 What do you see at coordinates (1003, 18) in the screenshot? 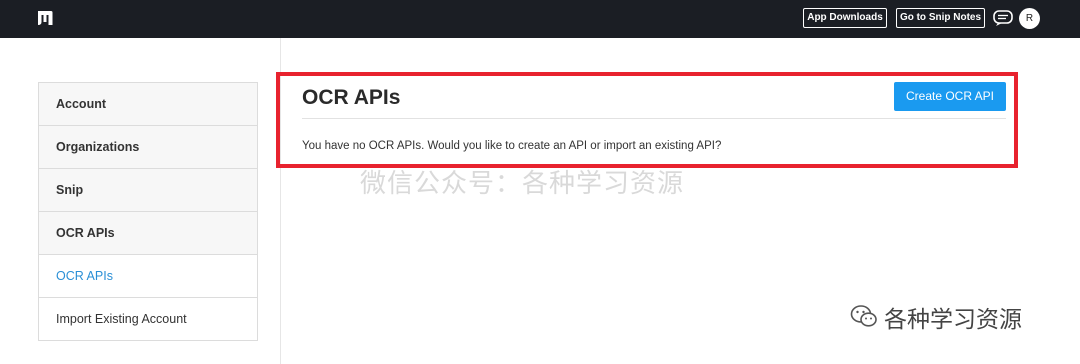
I see `chat-icon` at bounding box center [1003, 18].